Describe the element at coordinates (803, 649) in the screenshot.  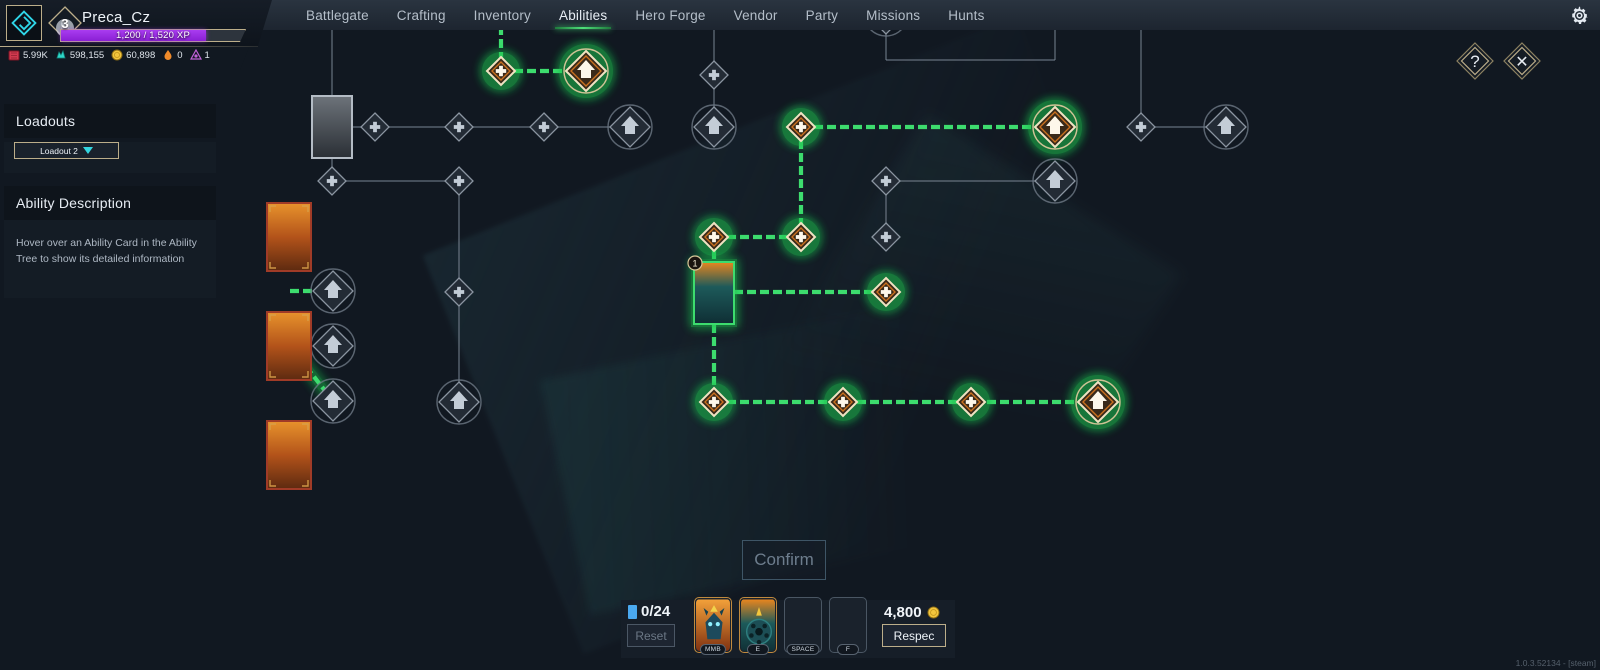
I see `ability-slot-keybind: SPACE` at that location.